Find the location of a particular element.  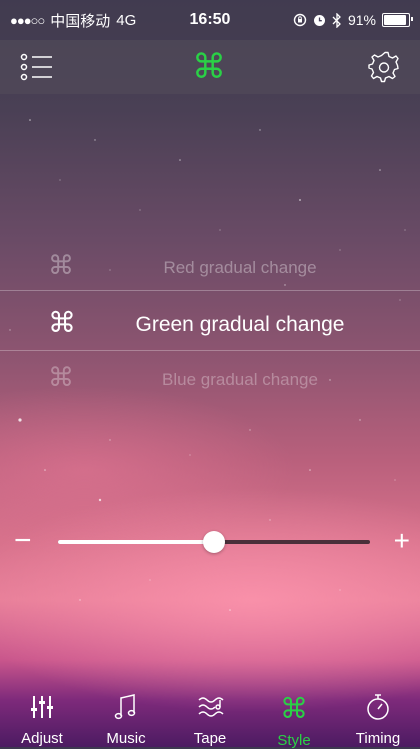

menu-button is located at coordinates (40, 67).